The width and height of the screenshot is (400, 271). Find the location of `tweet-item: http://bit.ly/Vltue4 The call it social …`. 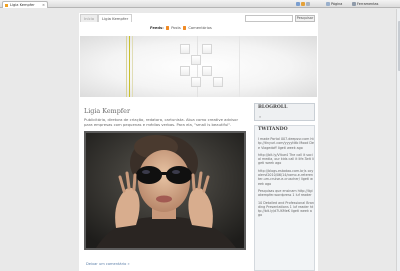

tweet-item: http://bit.ly/Vltue4 The call it social … is located at coordinates (286, 159).